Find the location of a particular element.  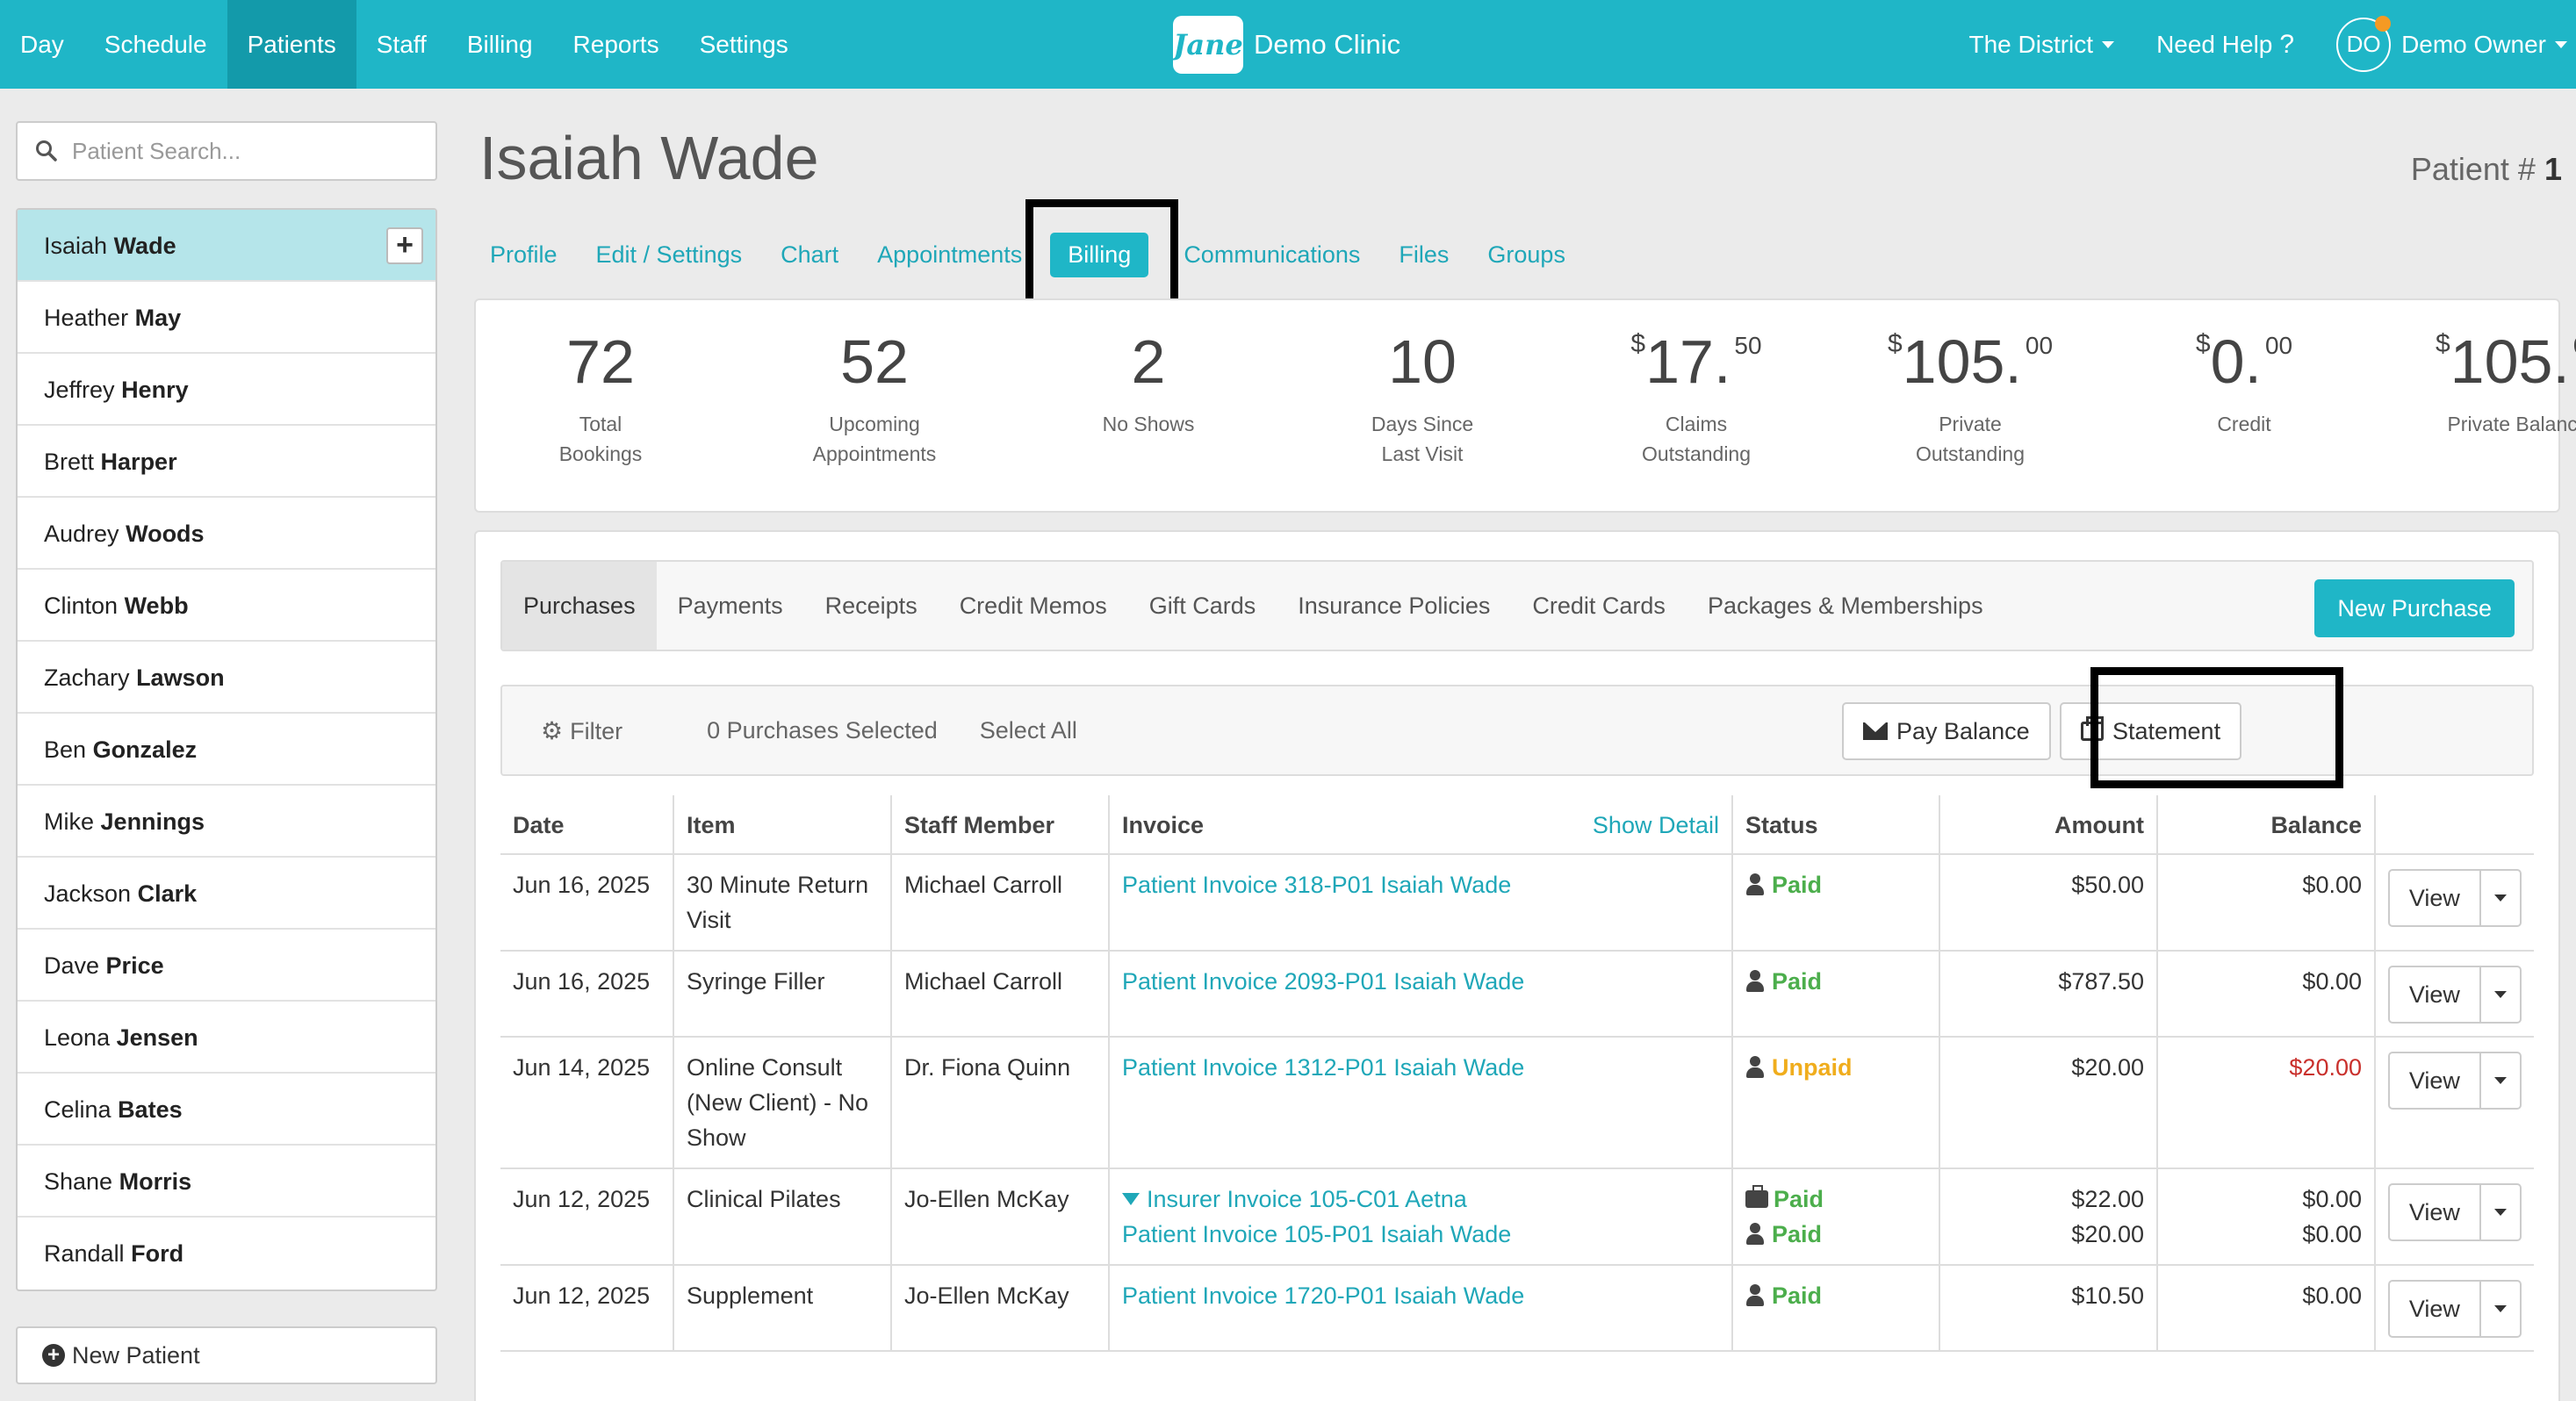

avatar-initials: DO is located at coordinates (2363, 44).